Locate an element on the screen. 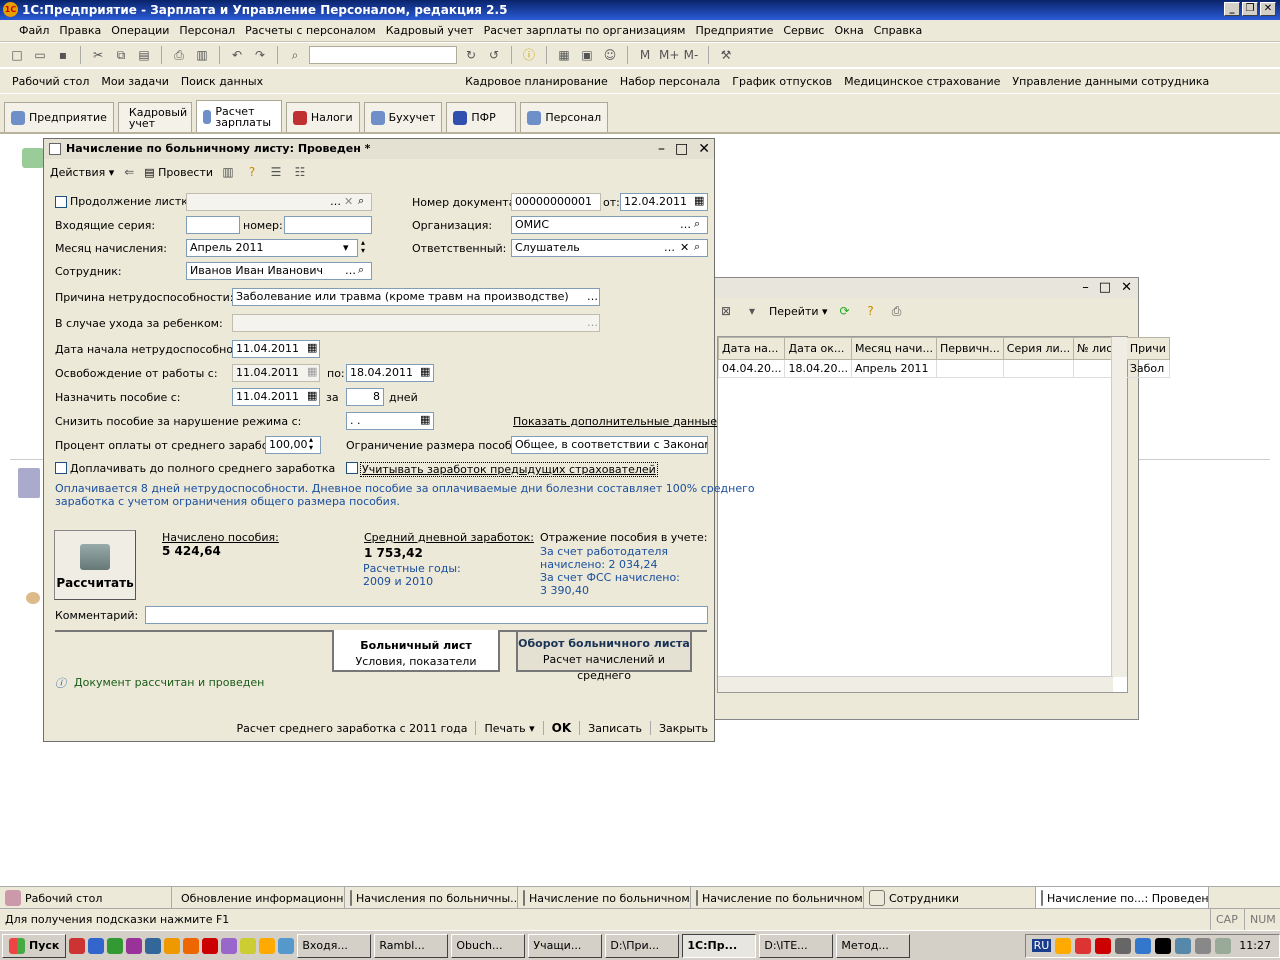  settings-list-icon: ☷ is located at coordinates (300, 172).